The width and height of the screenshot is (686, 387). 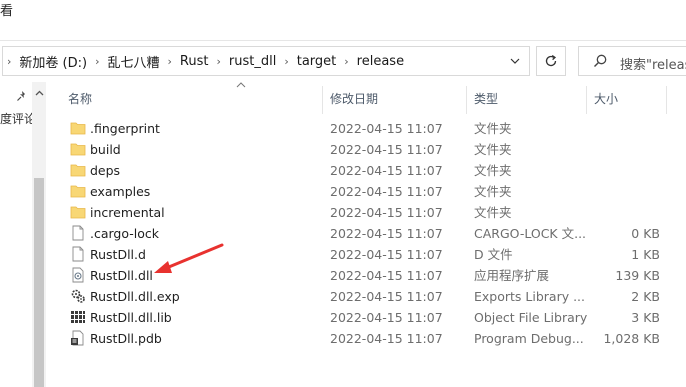 What do you see at coordinates (486, 100) in the screenshot?
I see `column-type: 类型` at bounding box center [486, 100].